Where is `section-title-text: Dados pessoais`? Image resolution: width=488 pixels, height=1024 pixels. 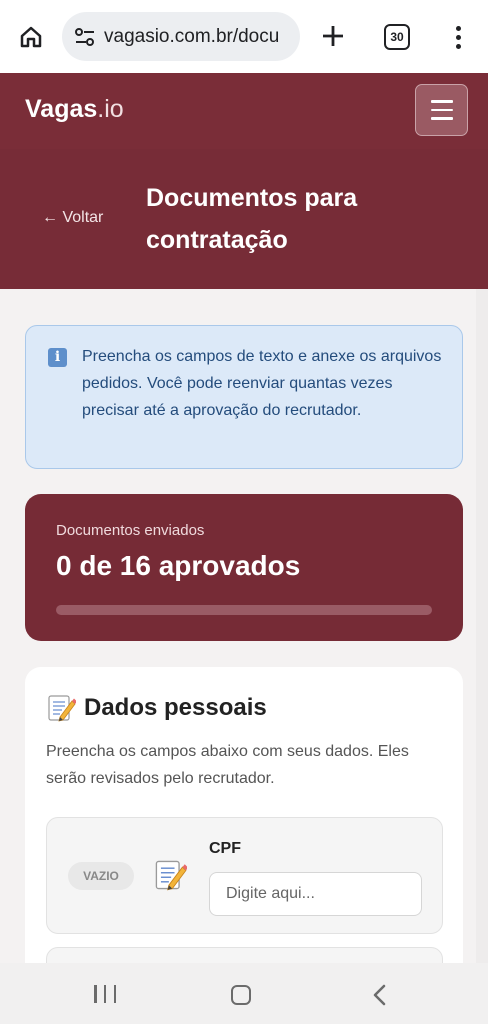
section-title-text: Dados pessoais is located at coordinates (175, 707).